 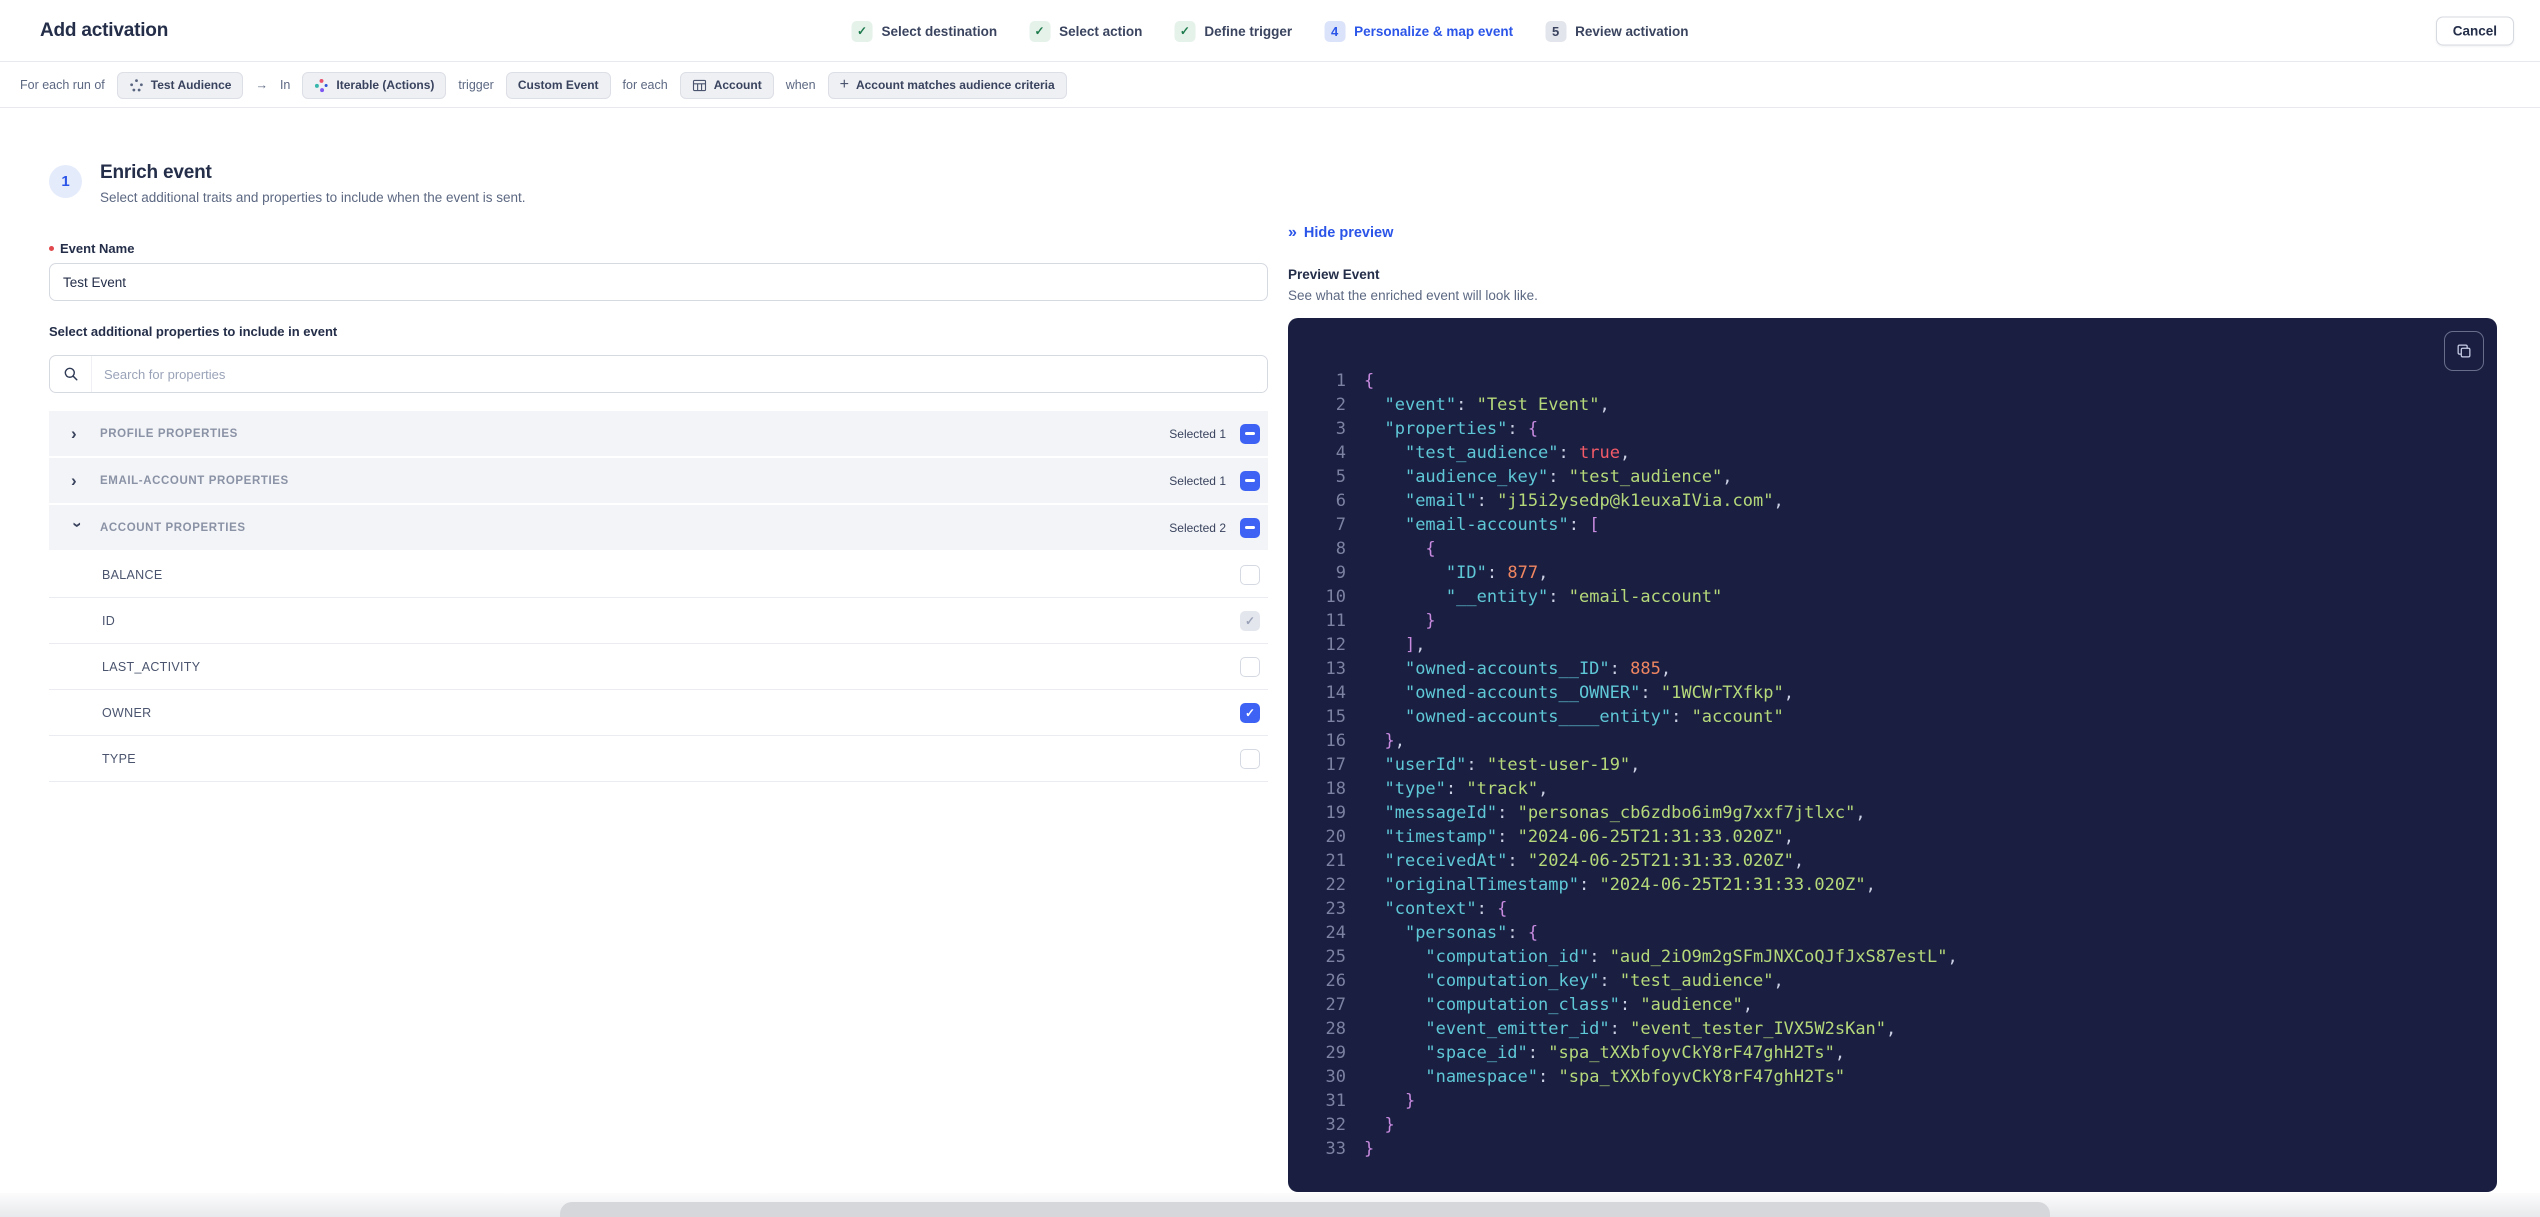 I want to click on arrow-right-icon: →, so click(x=261, y=85).